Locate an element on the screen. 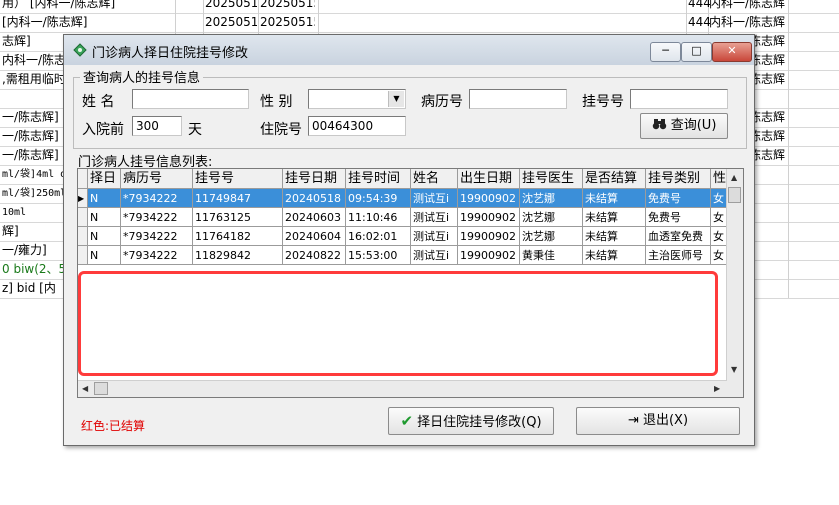 Image resolution: width=839 pixels, height=505 pixels. name-input is located at coordinates (190, 99).